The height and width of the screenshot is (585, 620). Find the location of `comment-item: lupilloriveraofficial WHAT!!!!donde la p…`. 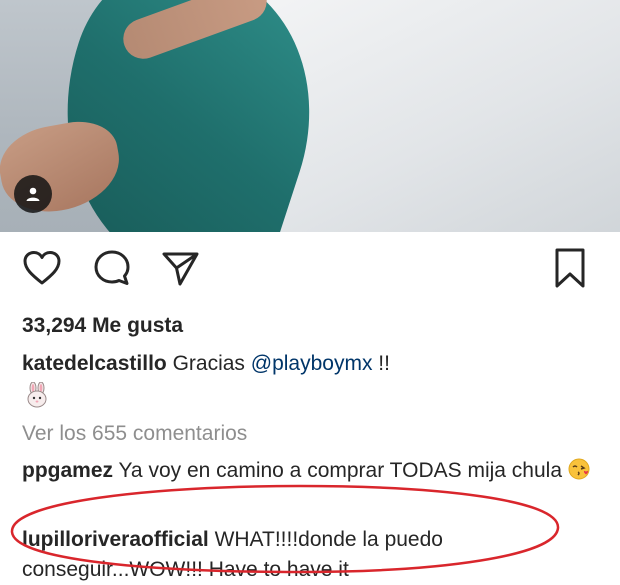

comment-item: lupilloriveraofficial WHAT!!!!donde la p… is located at coordinates (312, 555).